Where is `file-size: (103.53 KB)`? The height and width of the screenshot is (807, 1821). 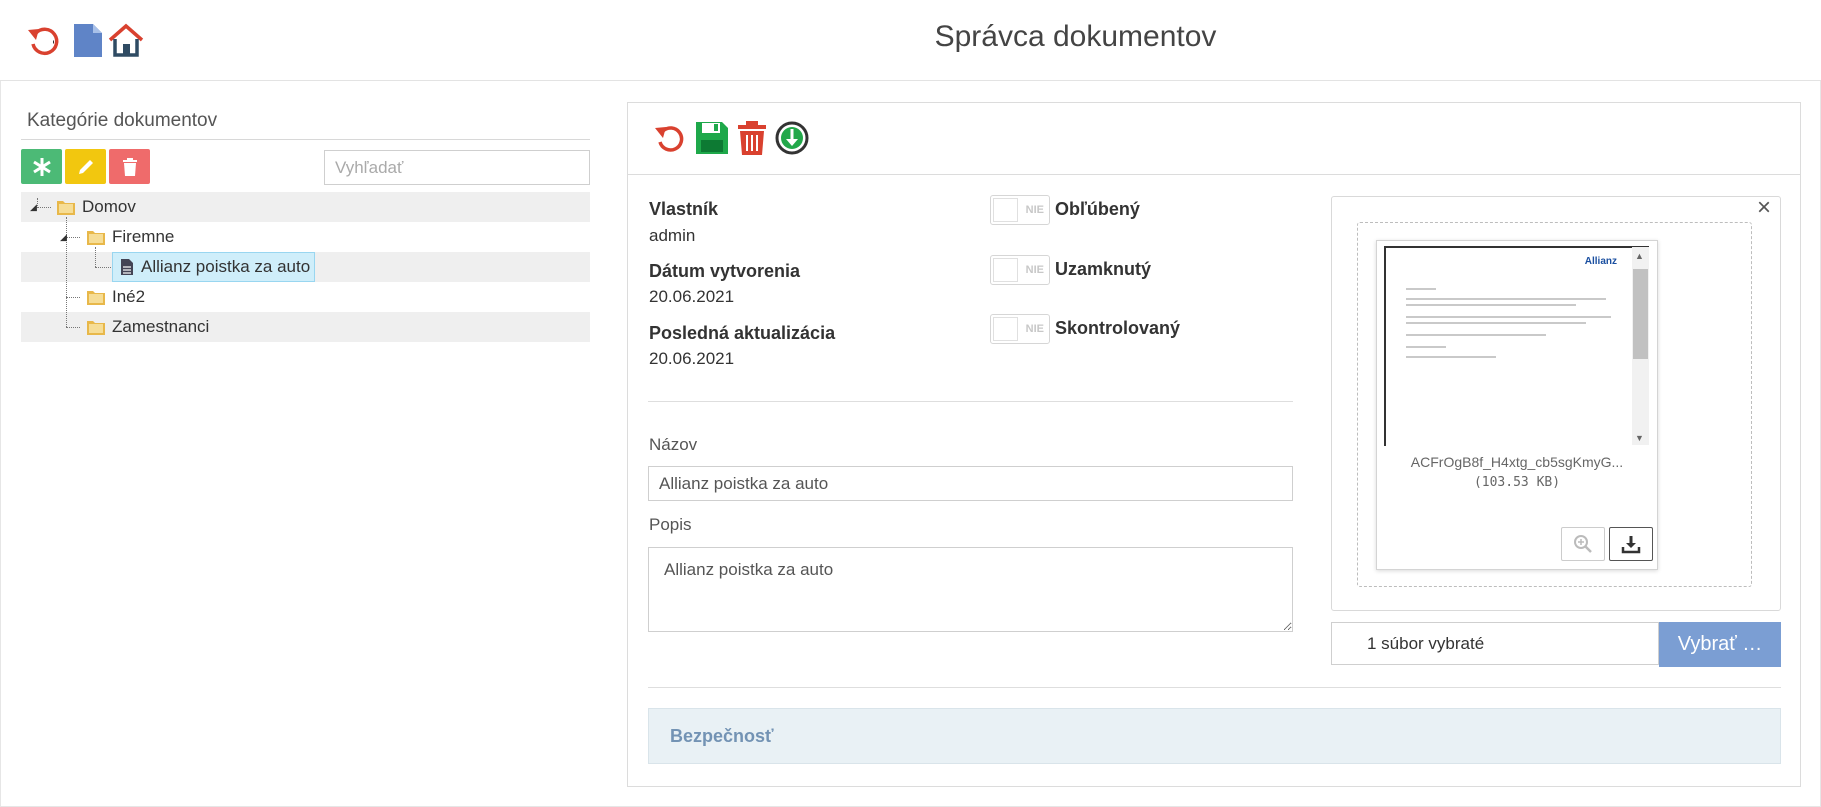
file-size: (103.53 KB) is located at coordinates (1517, 482).